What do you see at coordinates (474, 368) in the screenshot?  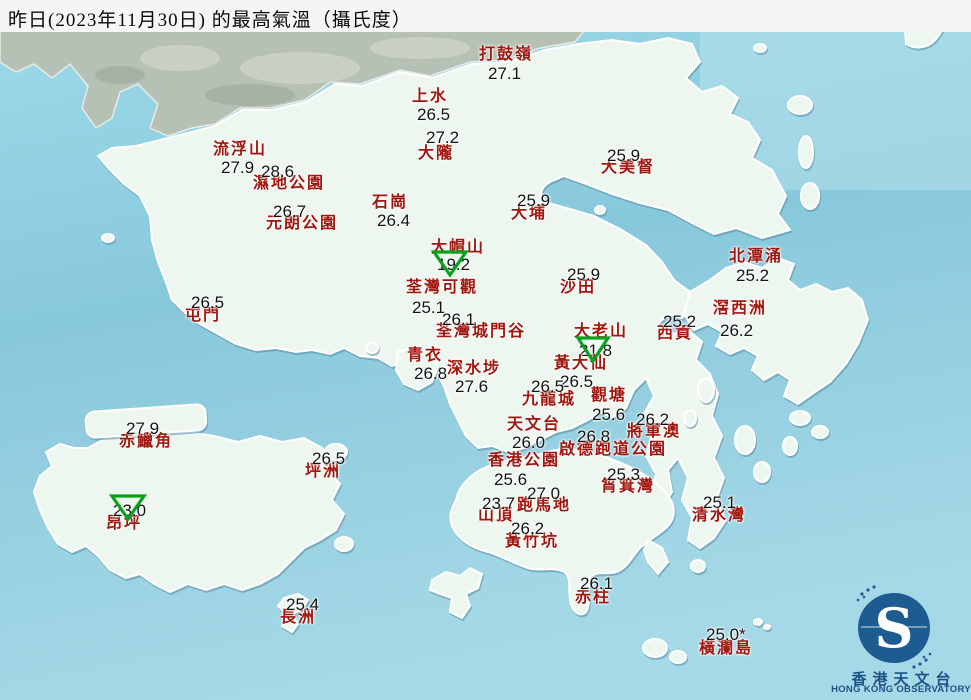 I see `station-name: 深水埗` at bounding box center [474, 368].